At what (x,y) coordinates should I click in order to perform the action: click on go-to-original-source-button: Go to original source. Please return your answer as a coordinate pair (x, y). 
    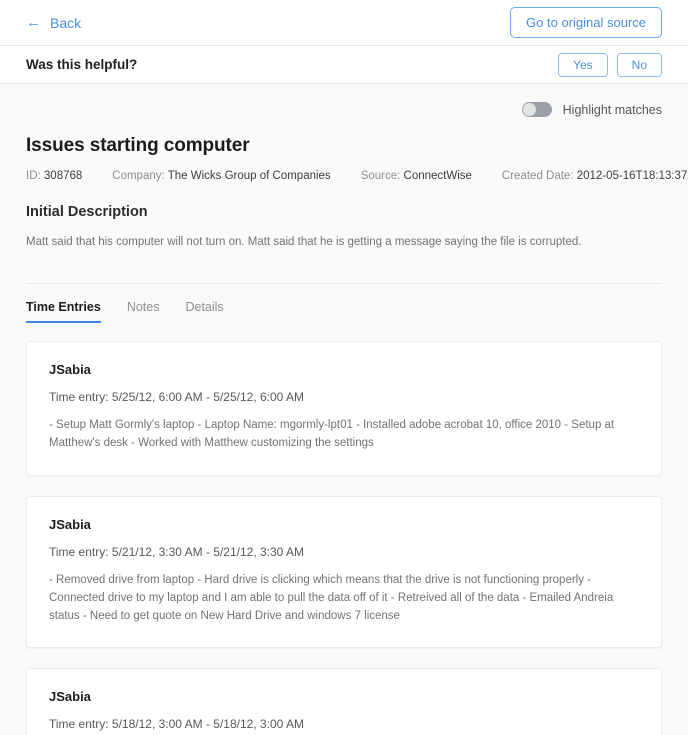
    Looking at the image, I should click on (586, 22).